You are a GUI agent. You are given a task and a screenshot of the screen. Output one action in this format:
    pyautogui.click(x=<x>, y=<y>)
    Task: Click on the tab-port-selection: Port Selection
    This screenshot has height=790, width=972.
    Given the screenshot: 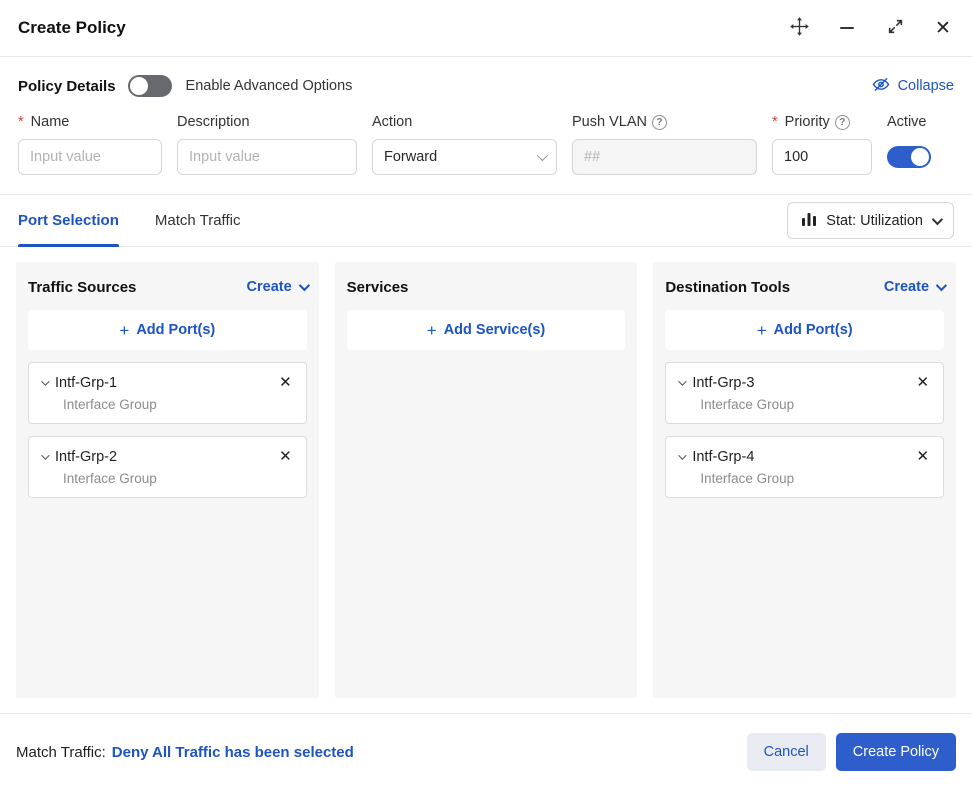 What is the action you would take?
    pyautogui.click(x=68, y=221)
    